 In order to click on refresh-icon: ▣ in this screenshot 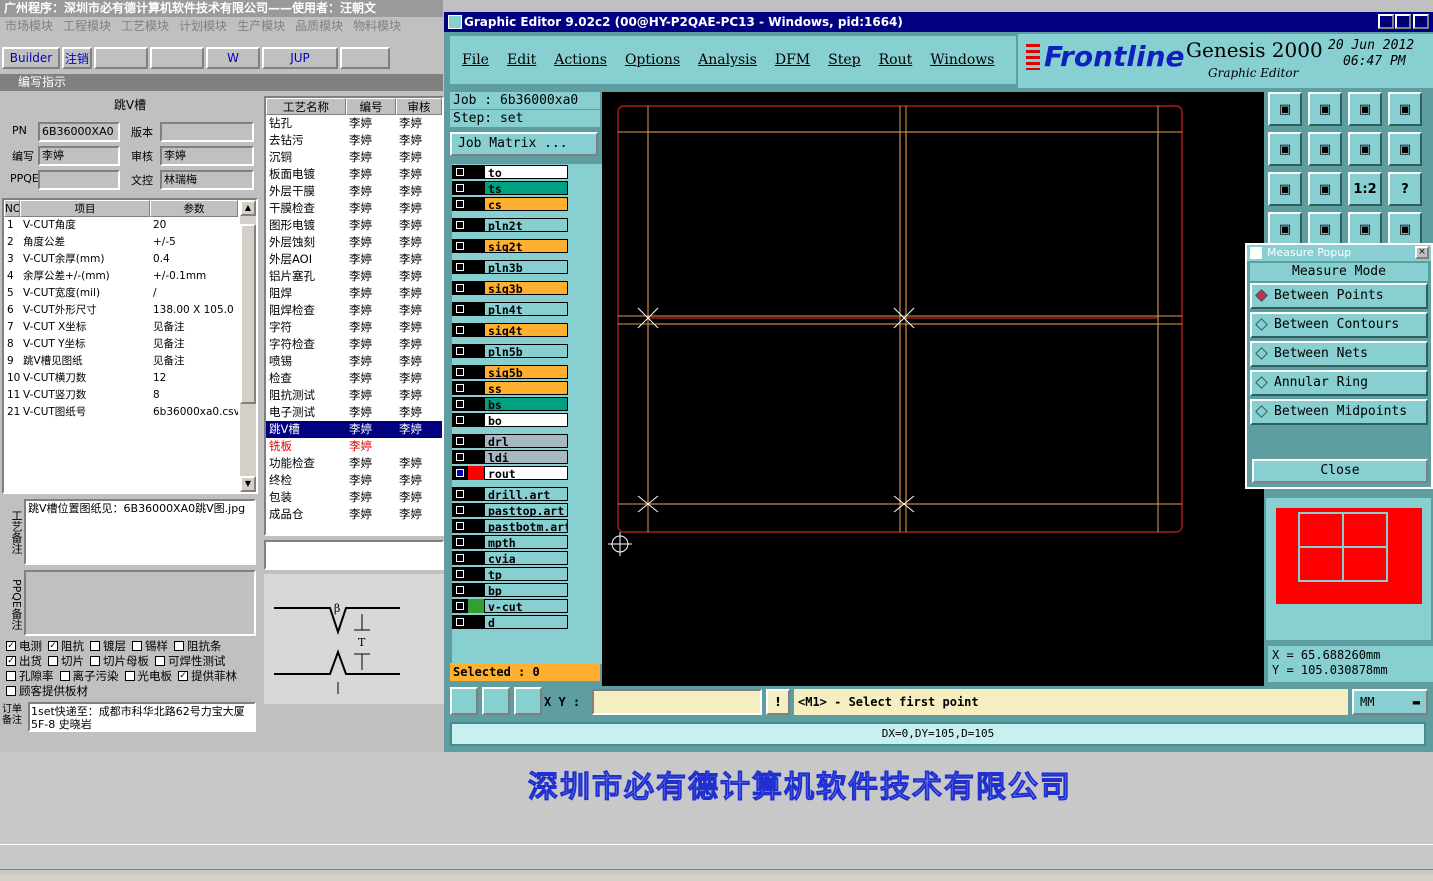, I will do `click(1405, 149)`.